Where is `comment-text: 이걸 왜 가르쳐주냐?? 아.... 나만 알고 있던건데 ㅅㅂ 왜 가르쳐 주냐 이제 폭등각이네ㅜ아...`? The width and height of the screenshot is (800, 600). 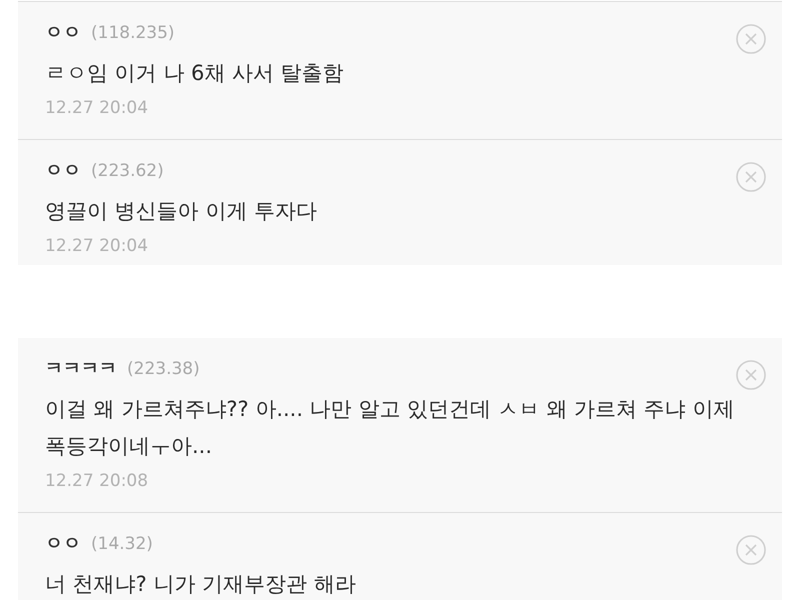 comment-text: 이걸 왜 가르쳐주냐?? 아.... 나만 알고 있던건데 ㅅㅂ 왜 가르쳐 주냐 이제 폭등각이네ㅜ아... is located at coordinates (390, 428).